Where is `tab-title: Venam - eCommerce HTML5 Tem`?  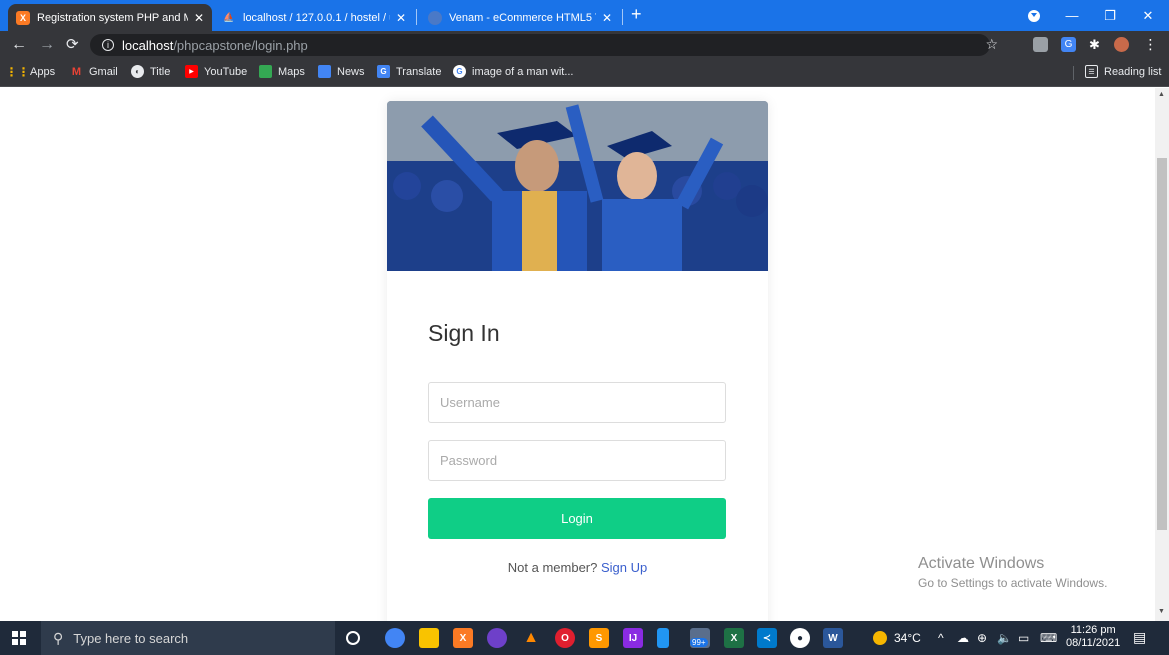 tab-title: Venam - eCommerce HTML5 Tem is located at coordinates (522, 17).